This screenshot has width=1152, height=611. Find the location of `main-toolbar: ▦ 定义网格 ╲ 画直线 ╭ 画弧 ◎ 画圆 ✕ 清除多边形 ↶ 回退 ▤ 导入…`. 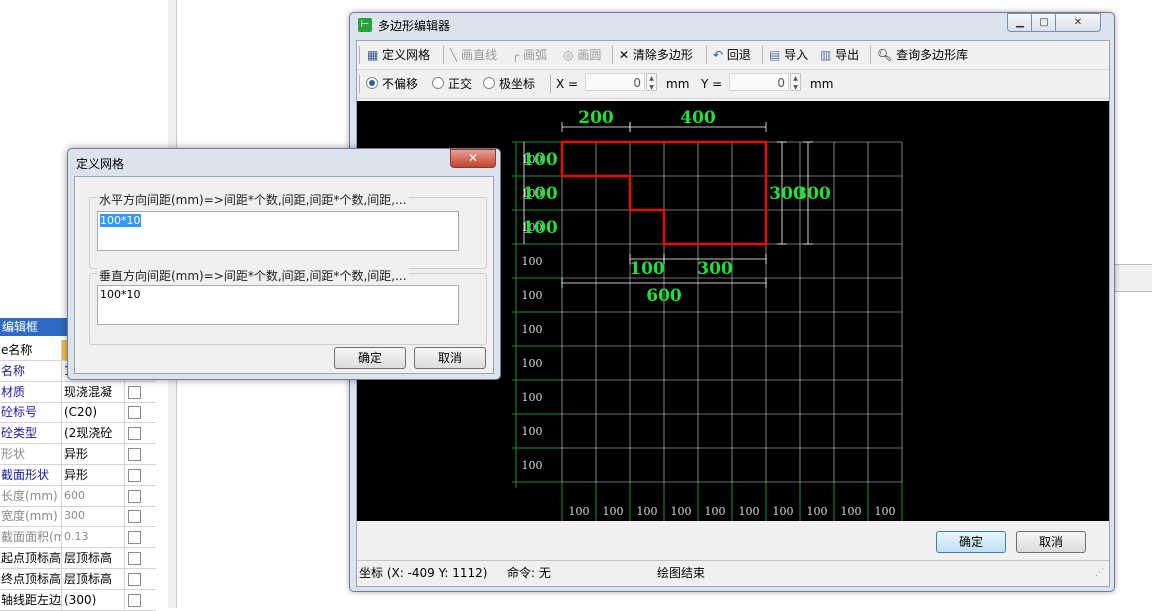

main-toolbar: ▦ 定义网格 ╲ 画直线 ╭ 画弧 ◎ 画圆 ✕ 清除多边形 ↶ 回退 ▤ 导入… is located at coordinates (733, 55).